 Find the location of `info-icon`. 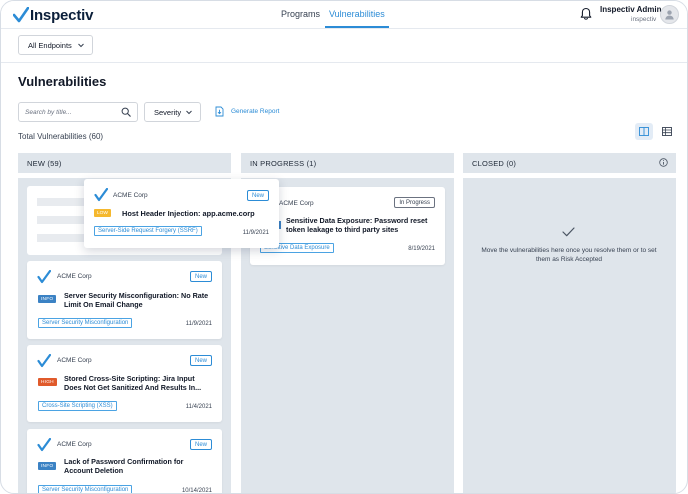

info-icon is located at coordinates (663, 162).